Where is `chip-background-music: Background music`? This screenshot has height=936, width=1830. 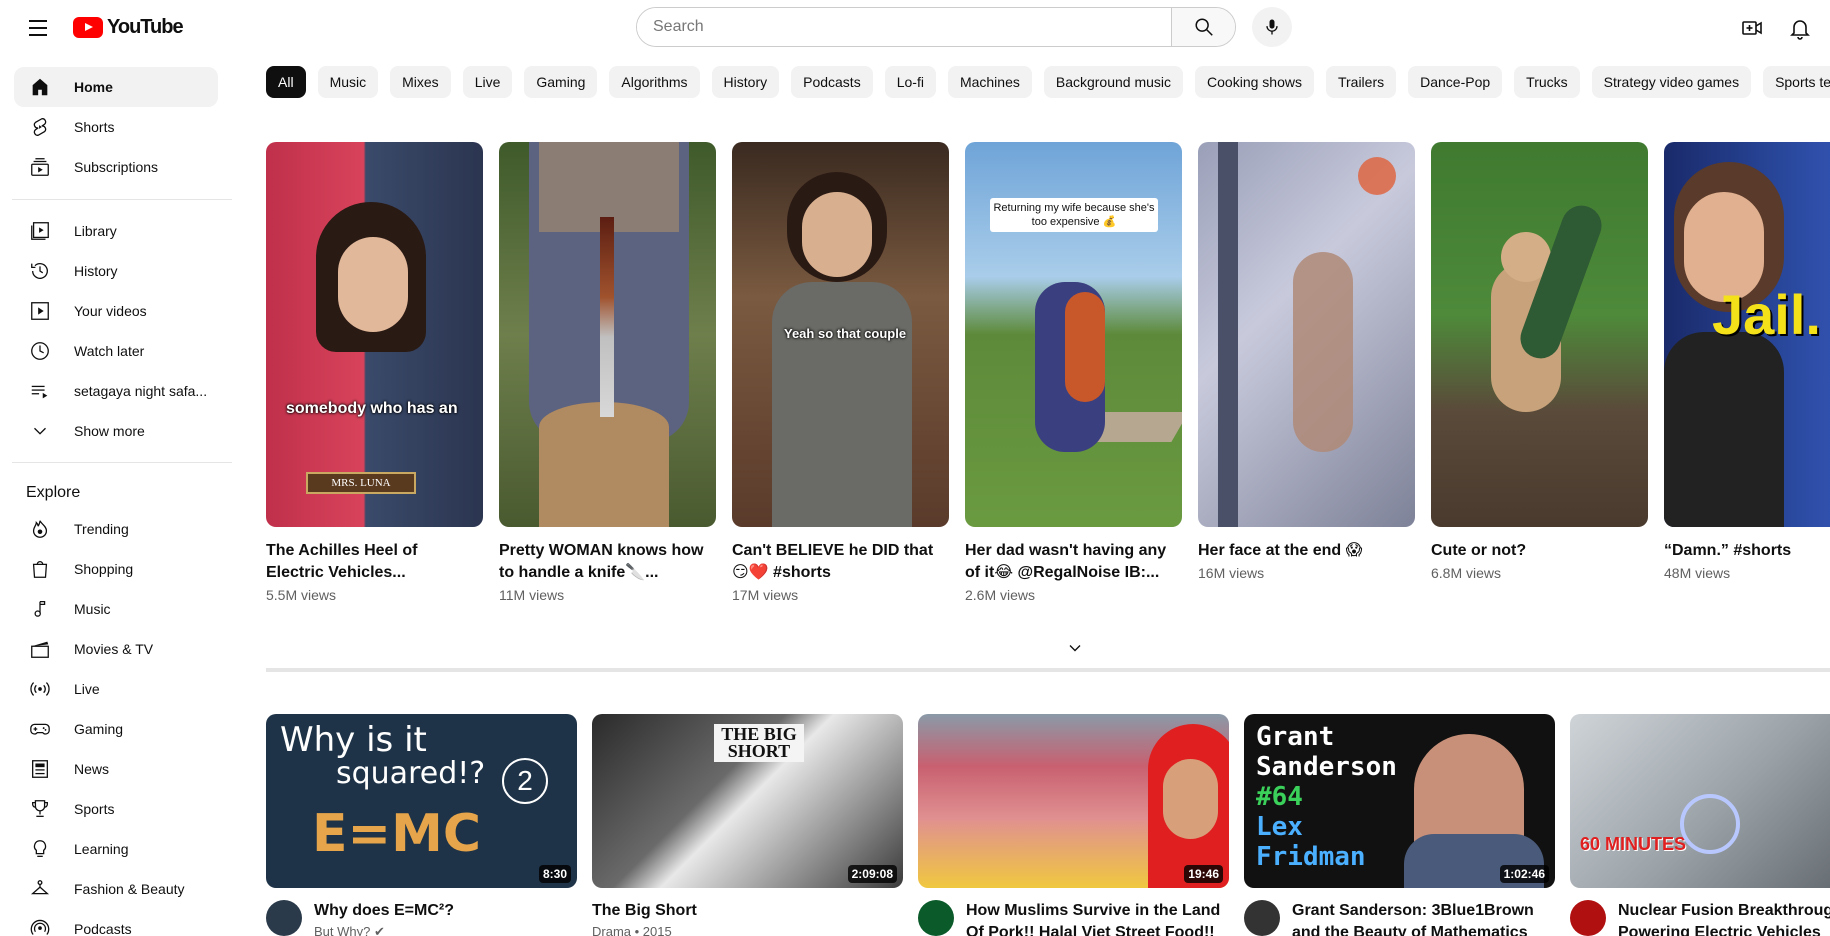
chip-background-music: Background music is located at coordinates (1113, 82).